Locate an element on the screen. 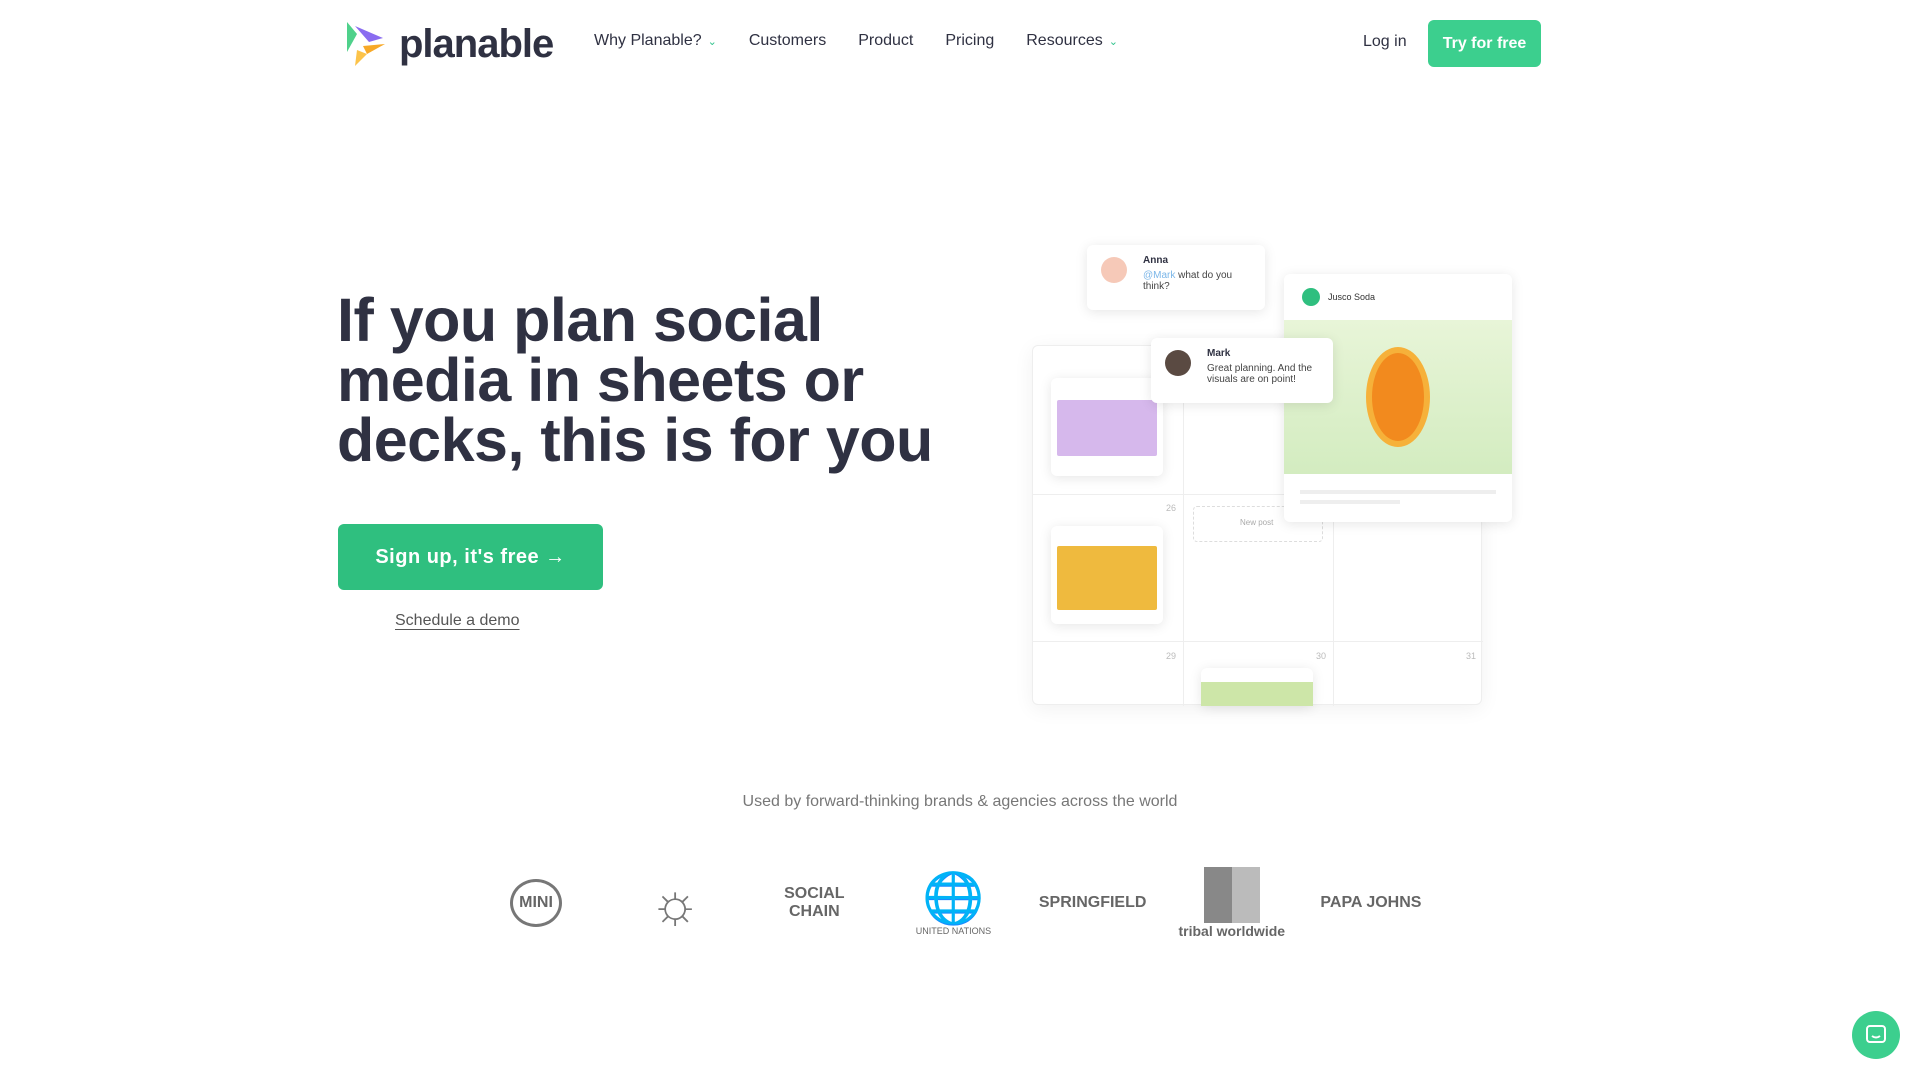  social-chain-logo: SOCIAL CHAIN is located at coordinates (814, 902).